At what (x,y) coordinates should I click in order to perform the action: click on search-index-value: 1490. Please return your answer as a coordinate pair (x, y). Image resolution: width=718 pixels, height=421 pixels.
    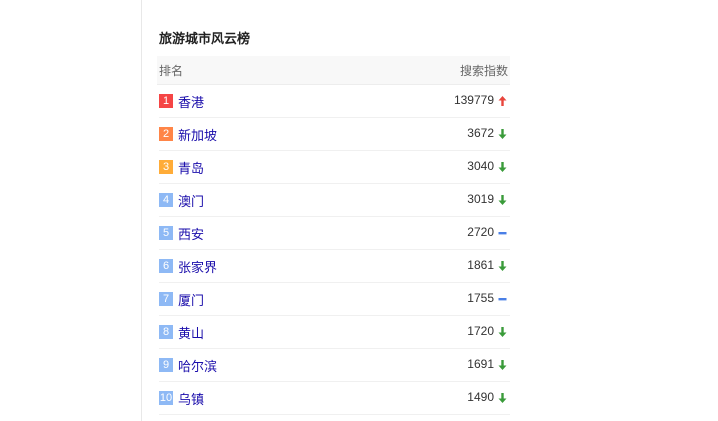
    Looking at the image, I should click on (480, 397).